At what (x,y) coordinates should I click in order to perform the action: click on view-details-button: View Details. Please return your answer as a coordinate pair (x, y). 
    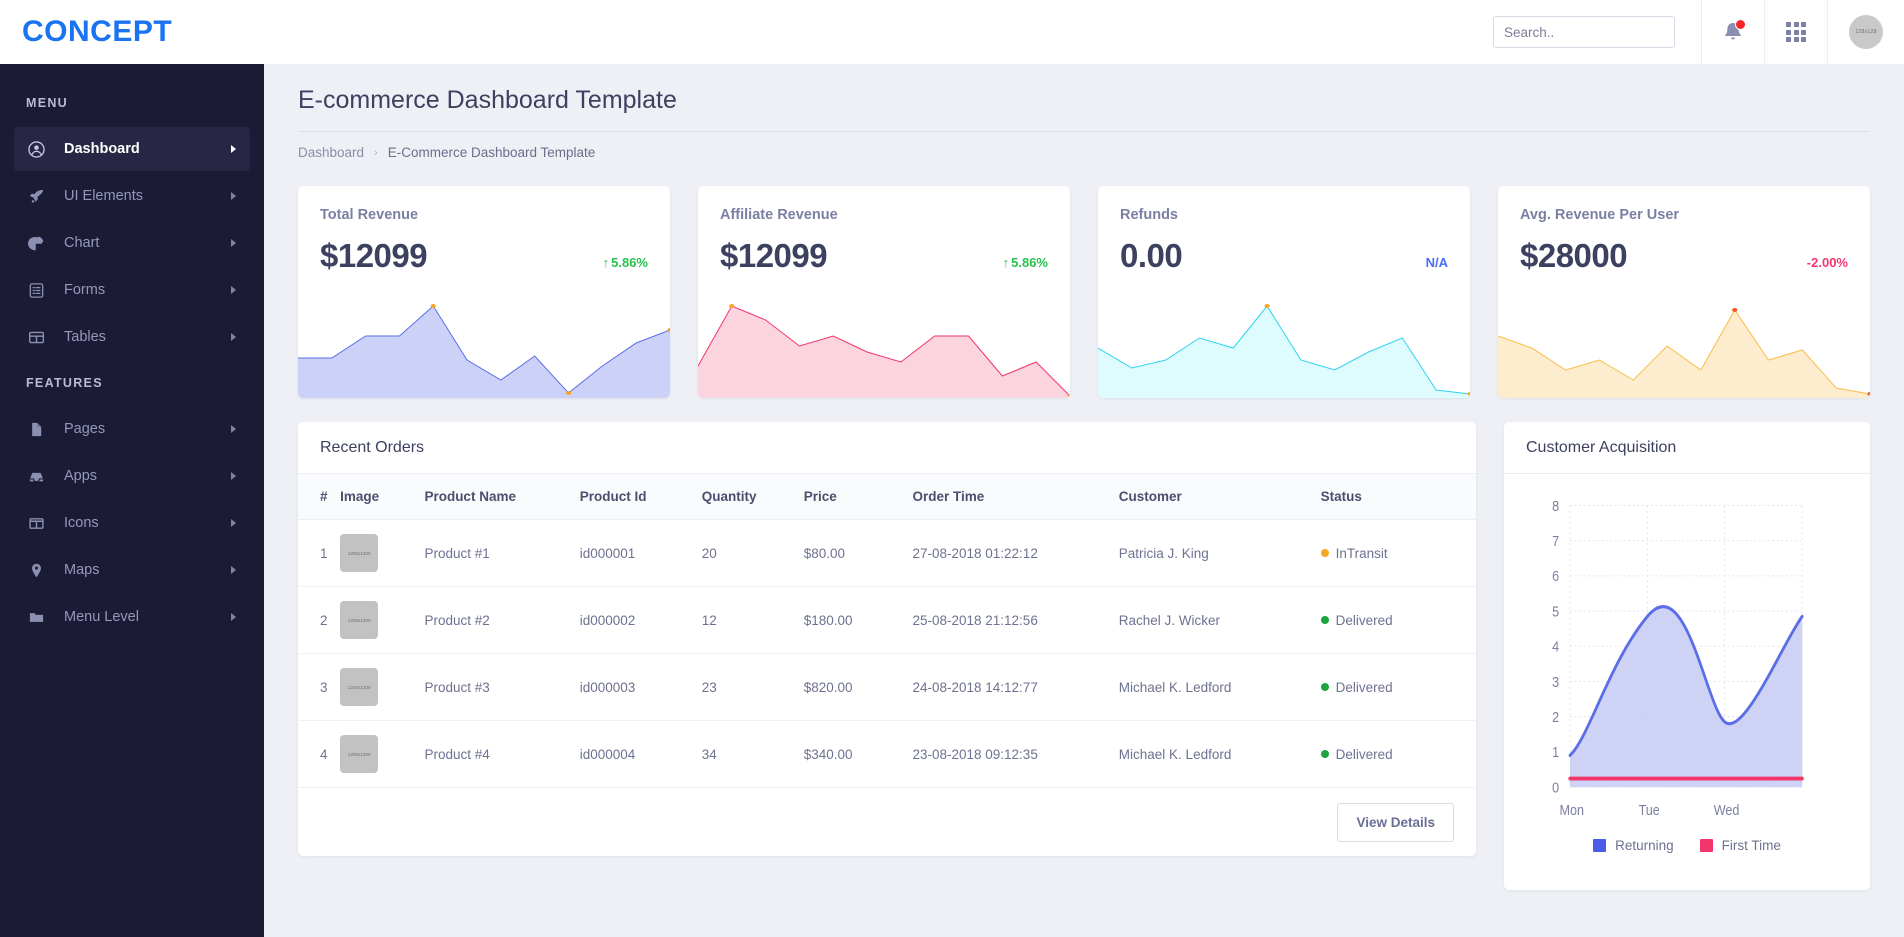
    Looking at the image, I should click on (1395, 822).